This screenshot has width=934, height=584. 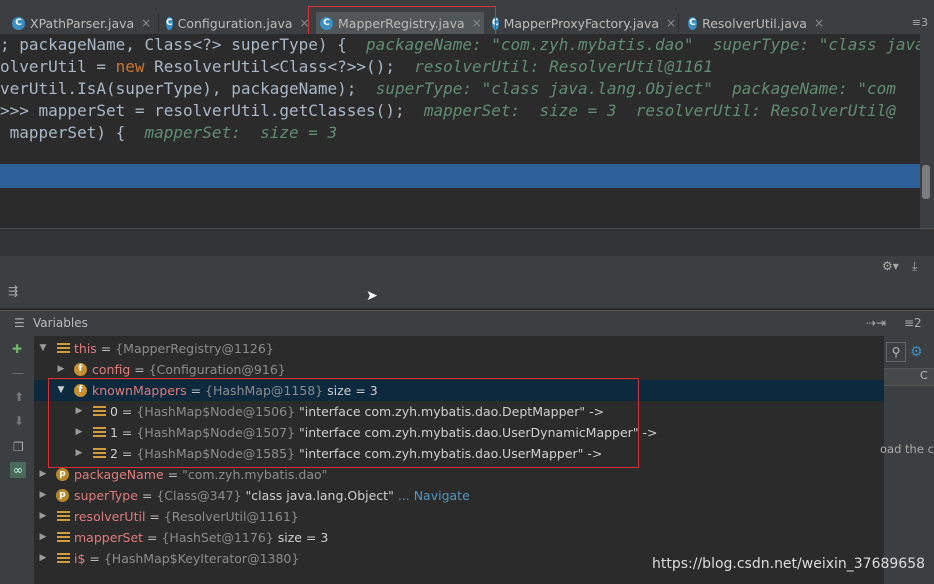 What do you see at coordinates (17, 460) in the screenshot?
I see `debug-side-toolbar: ✚ — ⬆ ⬇ ❐ ∞` at bounding box center [17, 460].